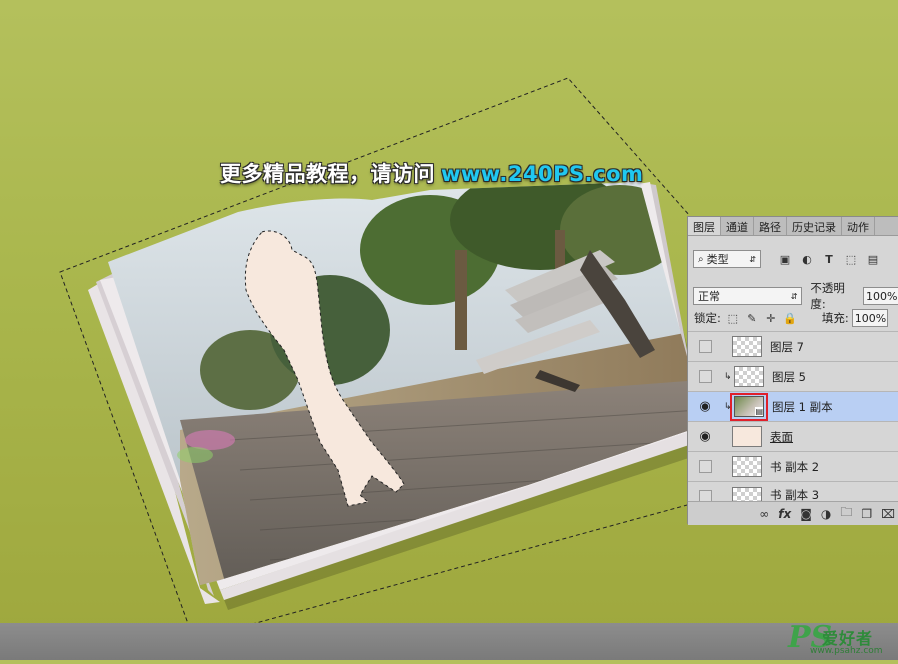 The height and width of the screenshot is (664, 898). I want to click on site-watermark: PS 爱好者 www.psahz.com, so click(841, 639).